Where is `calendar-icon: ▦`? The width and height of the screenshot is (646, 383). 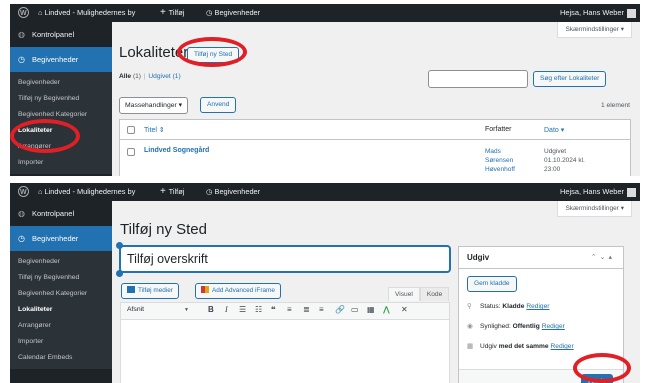 calendar-icon: ▦ is located at coordinates (470, 346).